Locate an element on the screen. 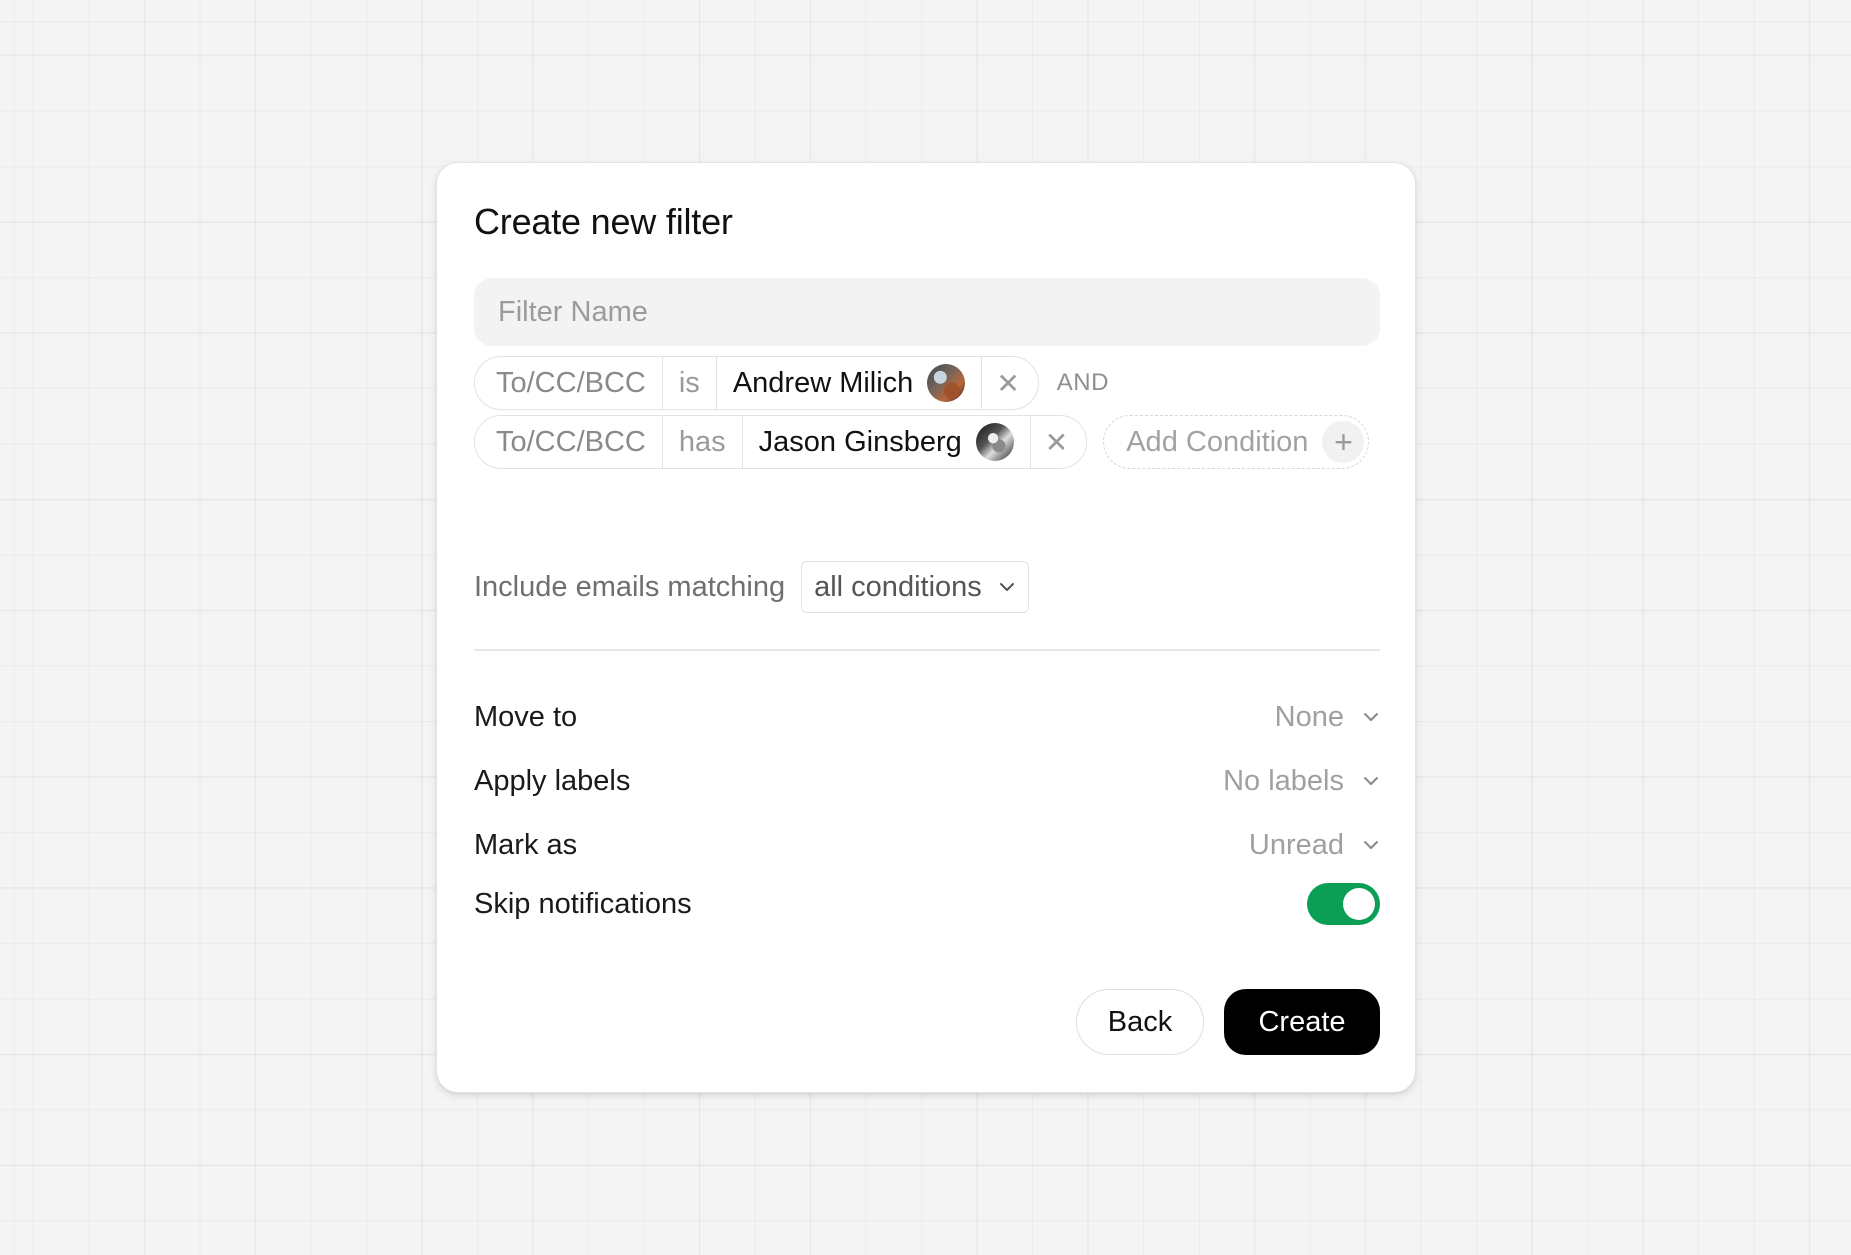  condition-operator: is is located at coordinates (688, 383).